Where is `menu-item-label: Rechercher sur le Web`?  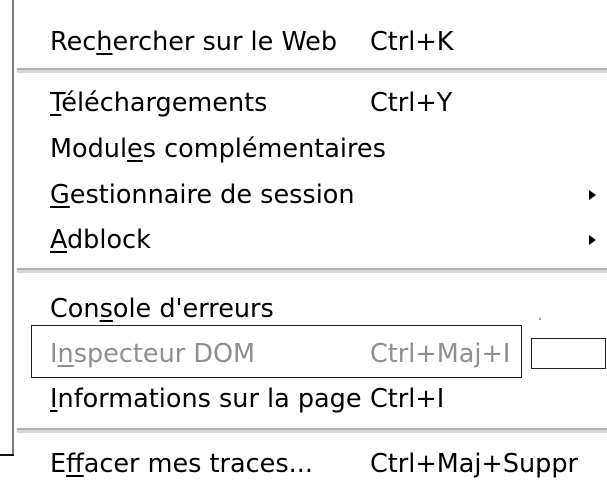 menu-item-label: Rechercher sur le Web is located at coordinates (194, 42).